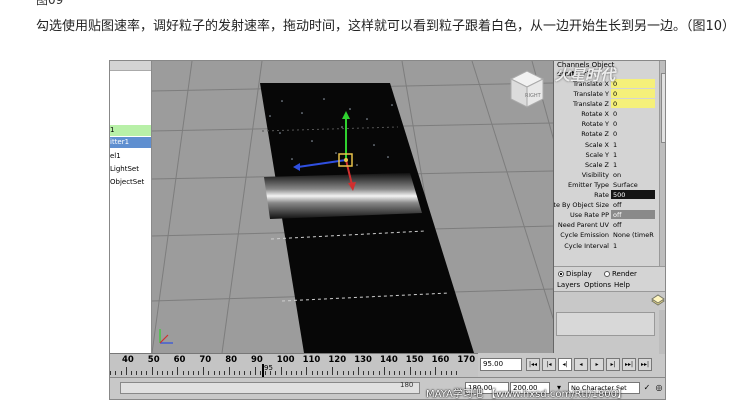  I want to click on ramp-white-band, so click(343, 196).